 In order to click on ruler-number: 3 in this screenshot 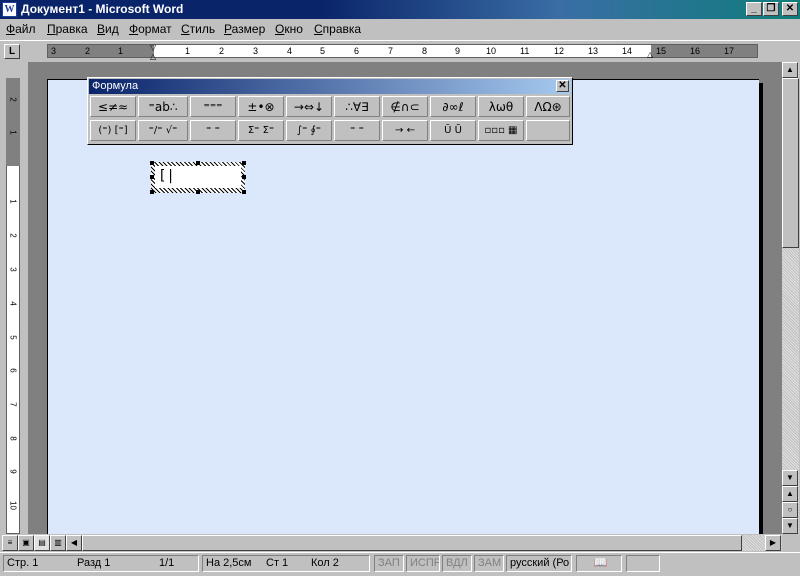, I will do `click(54, 51)`.